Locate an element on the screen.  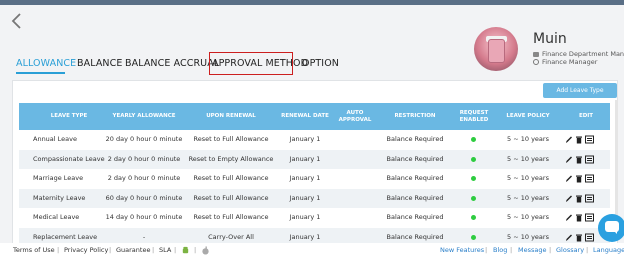
cell-leave-type: Annual Leave is located at coordinates (55, 139).